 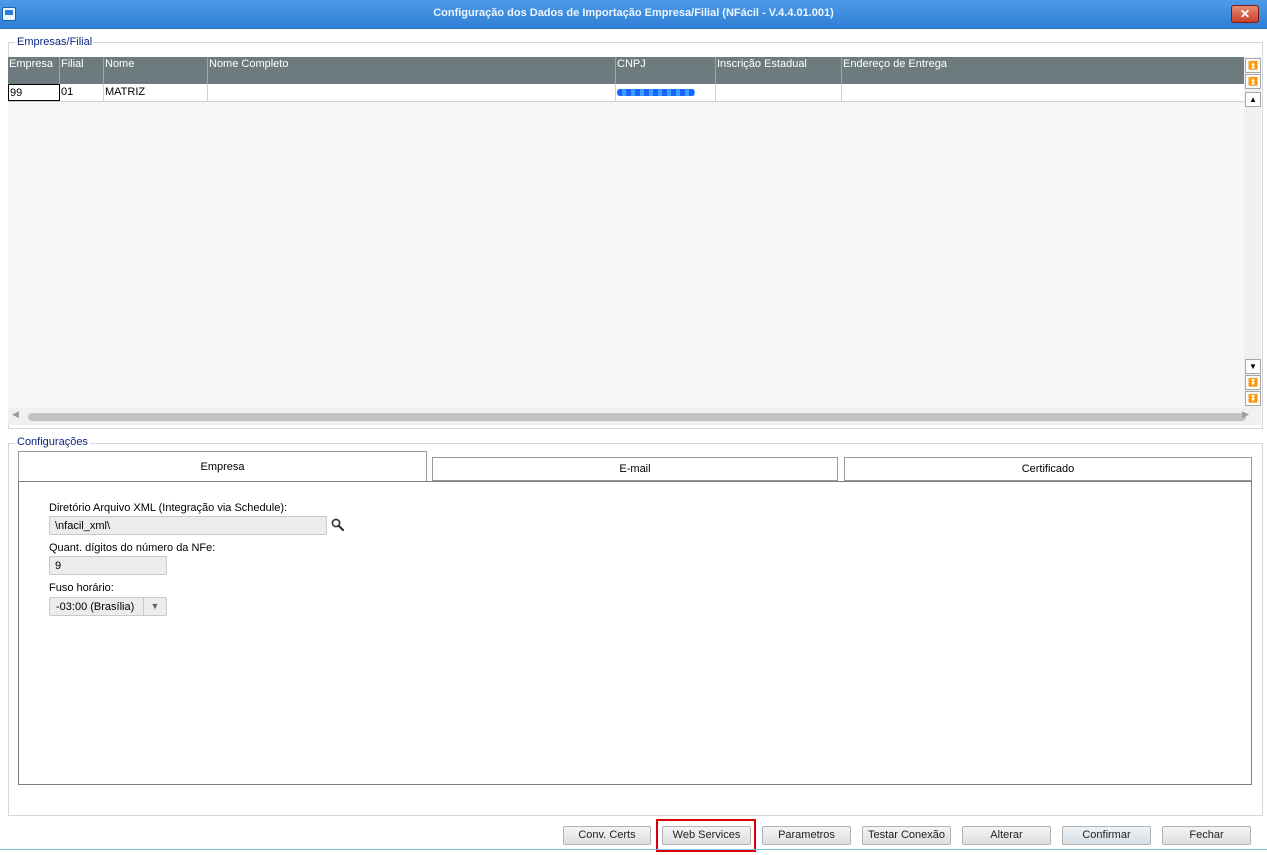 I want to click on timezone-value: -03:00 (Brasília), so click(x=95, y=607).